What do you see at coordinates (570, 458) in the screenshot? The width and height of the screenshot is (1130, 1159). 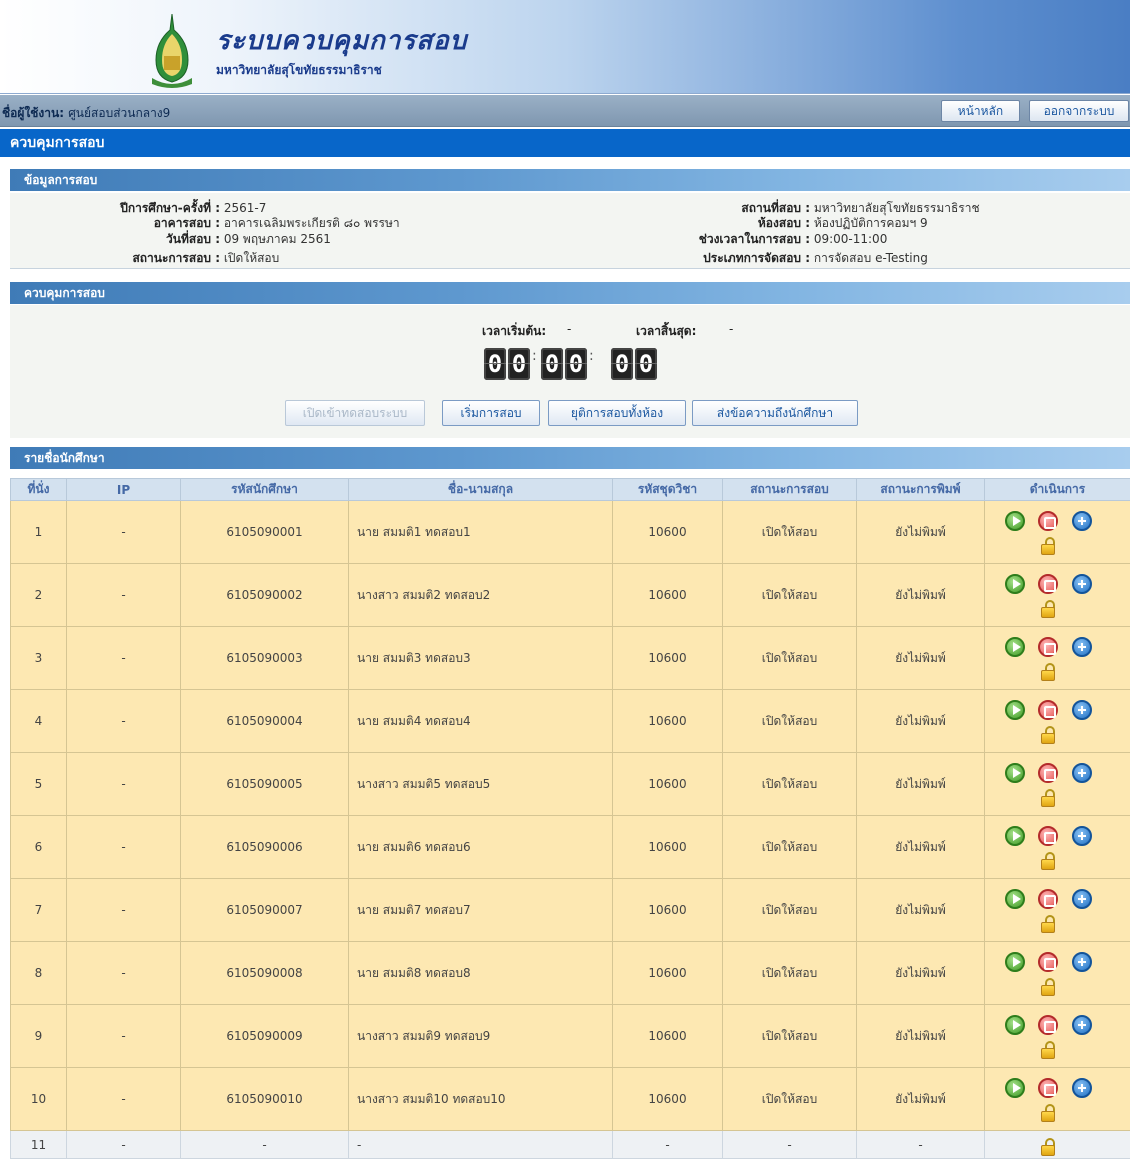 I see `student-list-heading: รายชื่อนักศึกษา` at bounding box center [570, 458].